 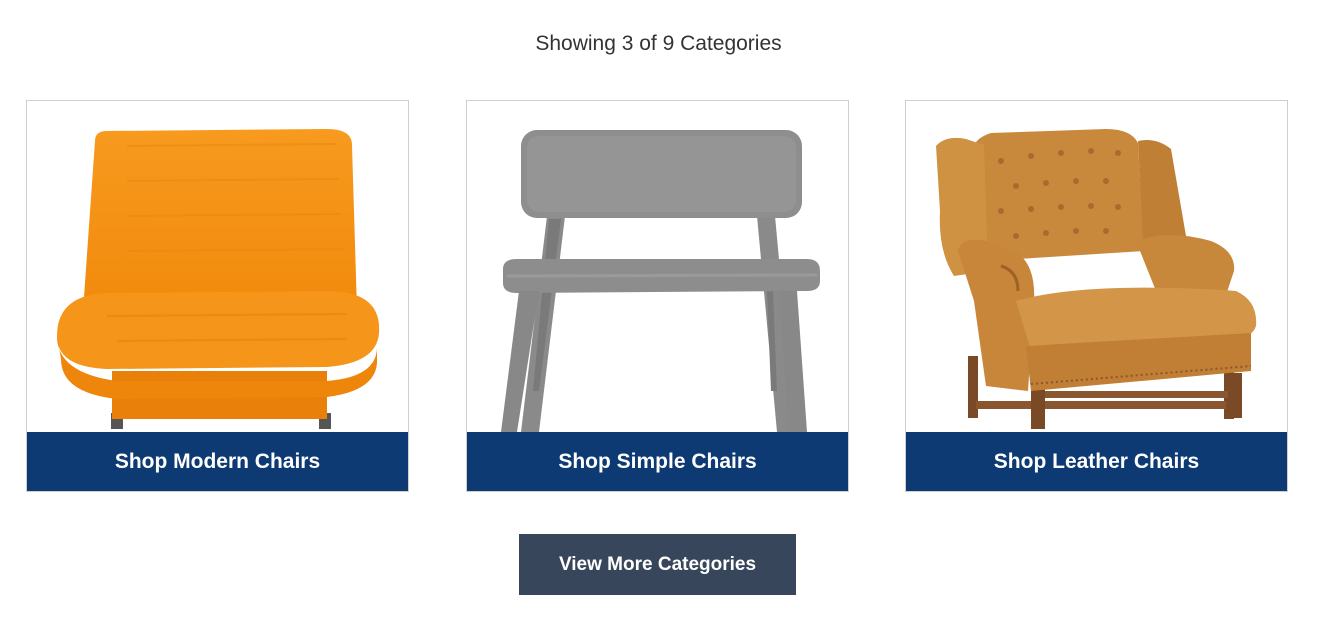 What do you see at coordinates (657, 564) in the screenshot?
I see `view-more-categories-button: View More Categories` at bounding box center [657, 564].